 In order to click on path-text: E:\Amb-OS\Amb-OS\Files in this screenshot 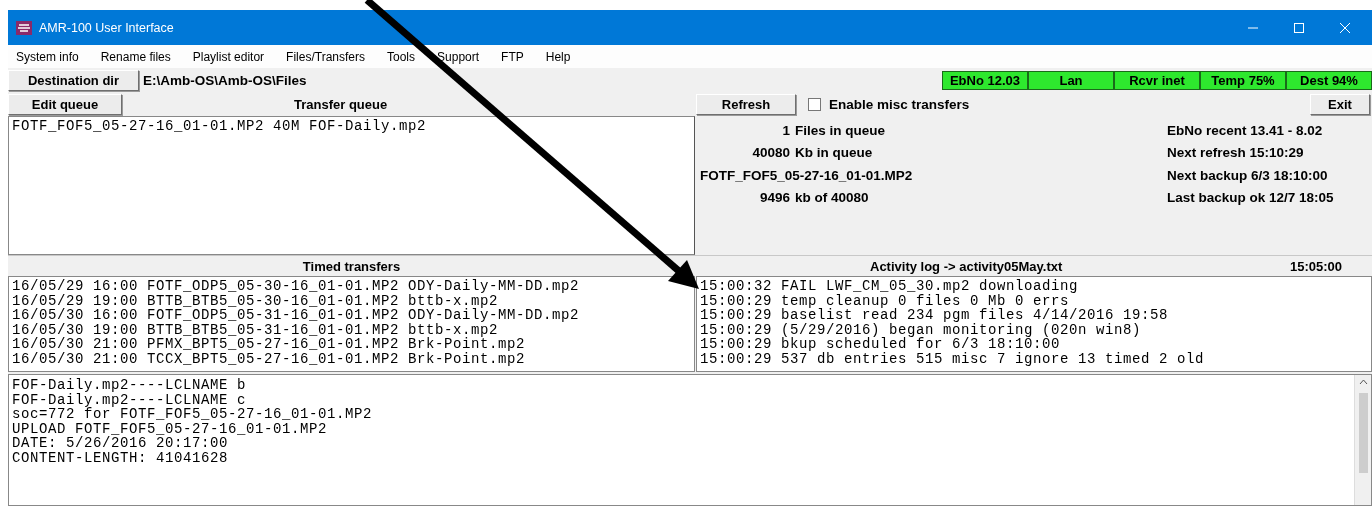, I will do `click(225, 80)`.